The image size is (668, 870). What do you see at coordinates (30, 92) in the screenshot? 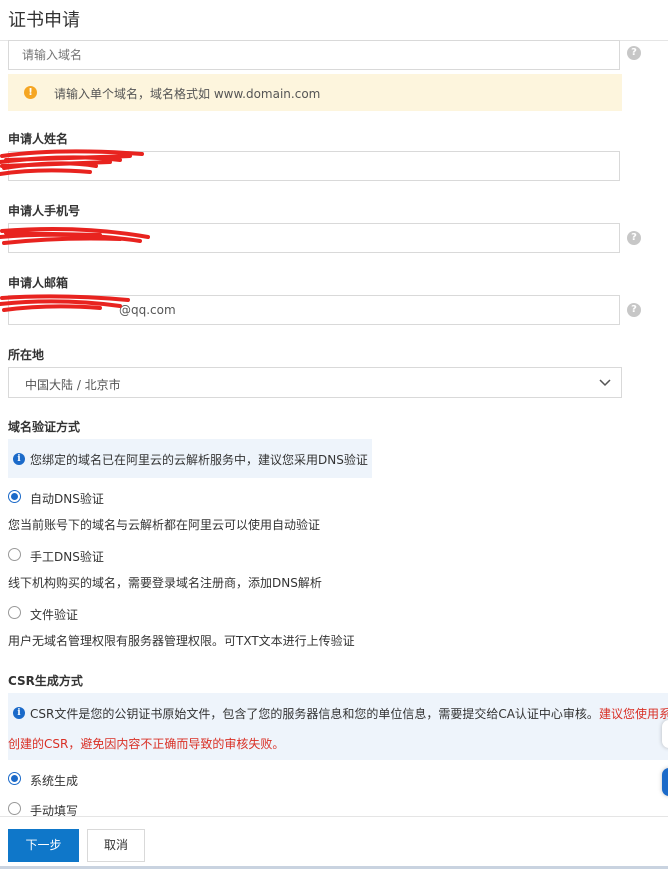
I see `warning-icon: !` at bounding box center [30, 92].